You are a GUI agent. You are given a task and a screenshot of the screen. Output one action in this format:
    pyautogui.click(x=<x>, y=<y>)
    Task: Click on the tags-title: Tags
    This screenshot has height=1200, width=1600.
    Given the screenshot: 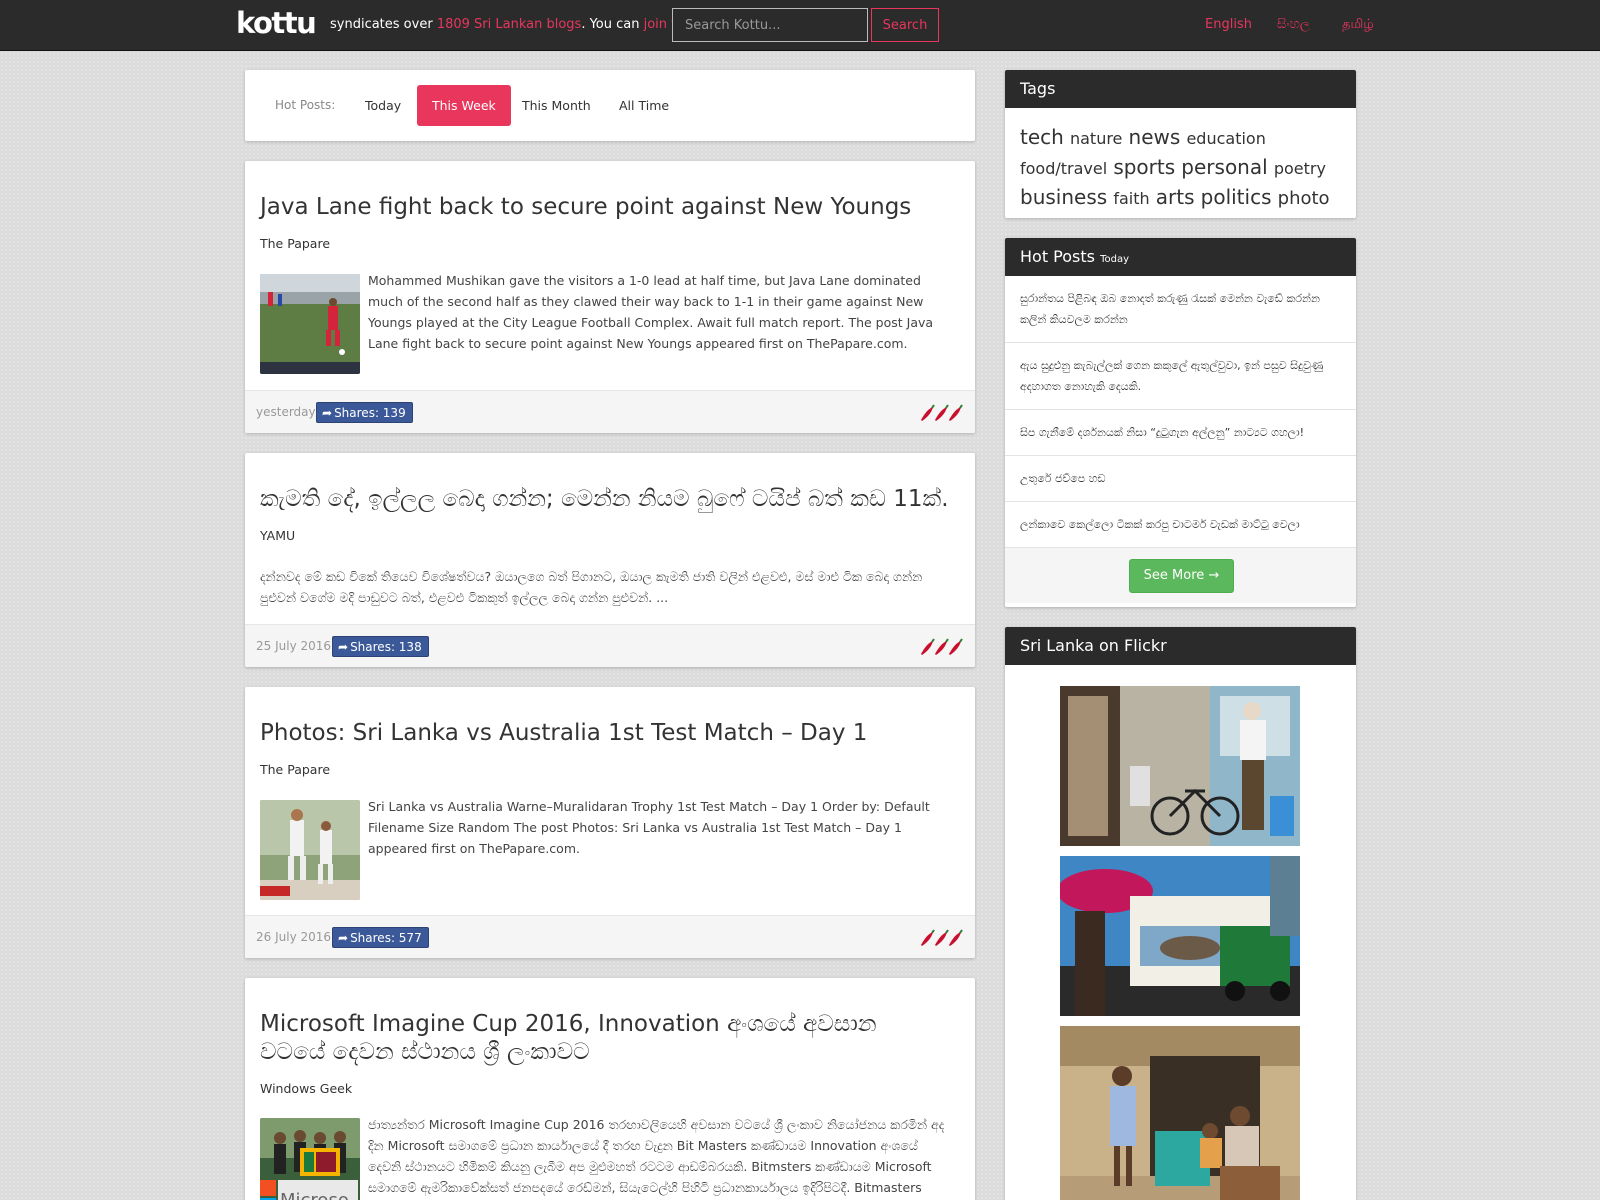 What is the action you would take?
    pyautogui.click(x=1180, y=89)
    